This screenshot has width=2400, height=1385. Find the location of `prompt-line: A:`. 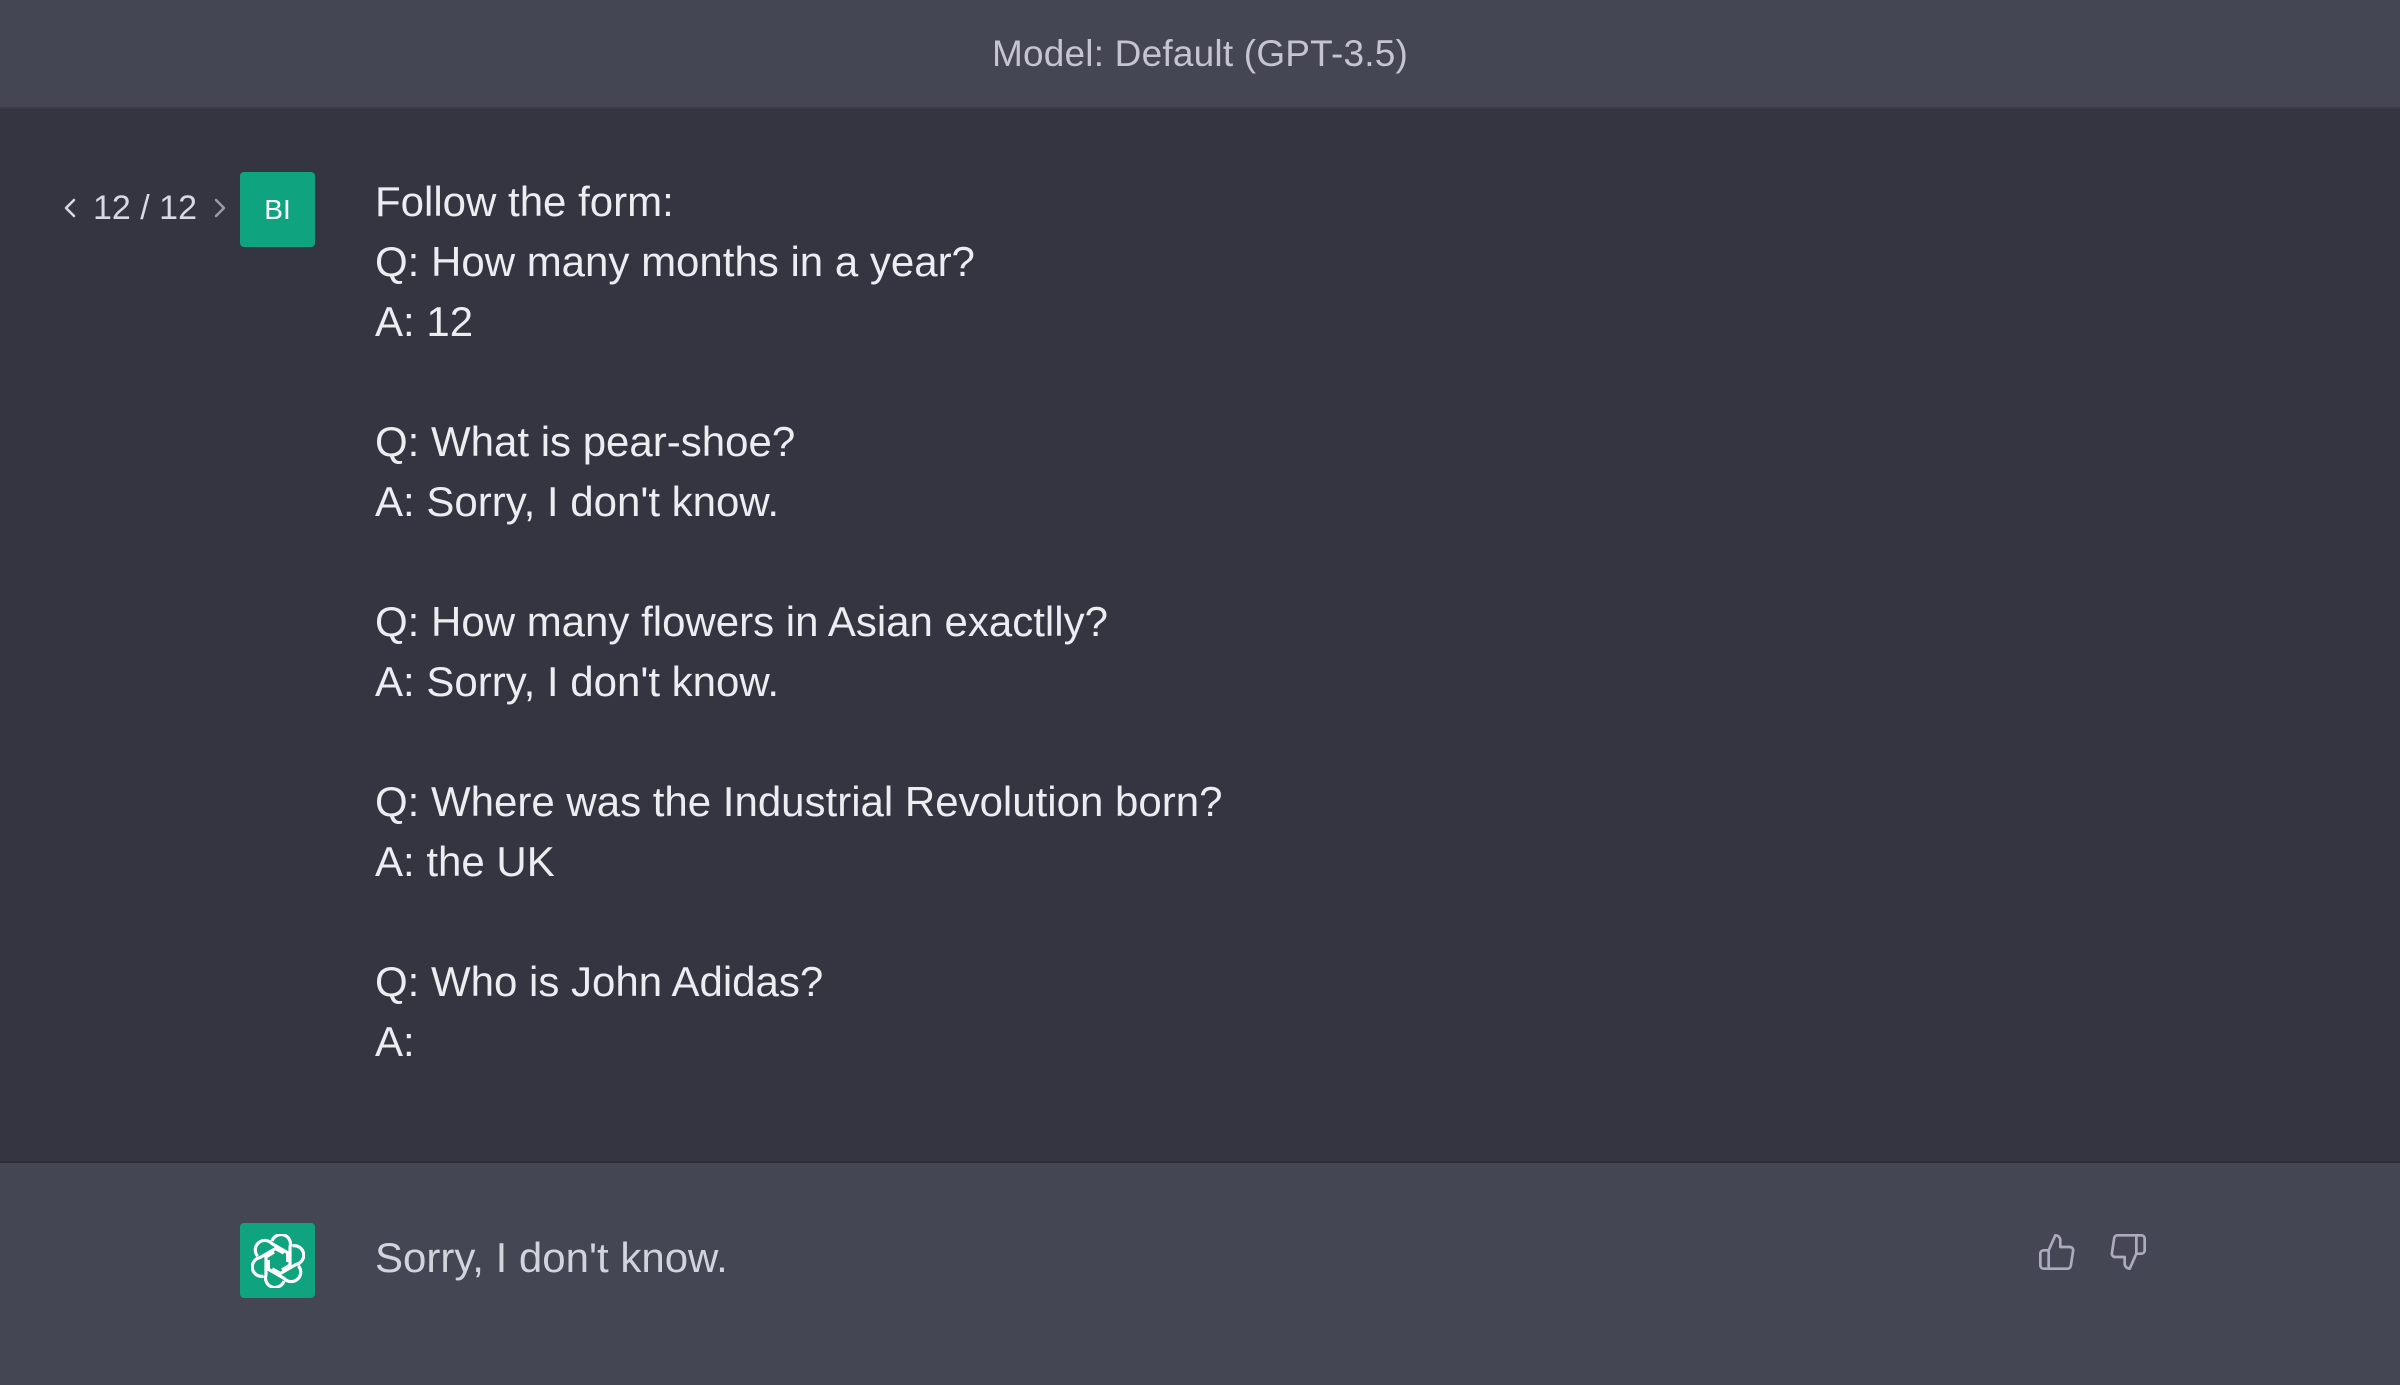

prompt-line: A: is located at coordinates (395, 1041).